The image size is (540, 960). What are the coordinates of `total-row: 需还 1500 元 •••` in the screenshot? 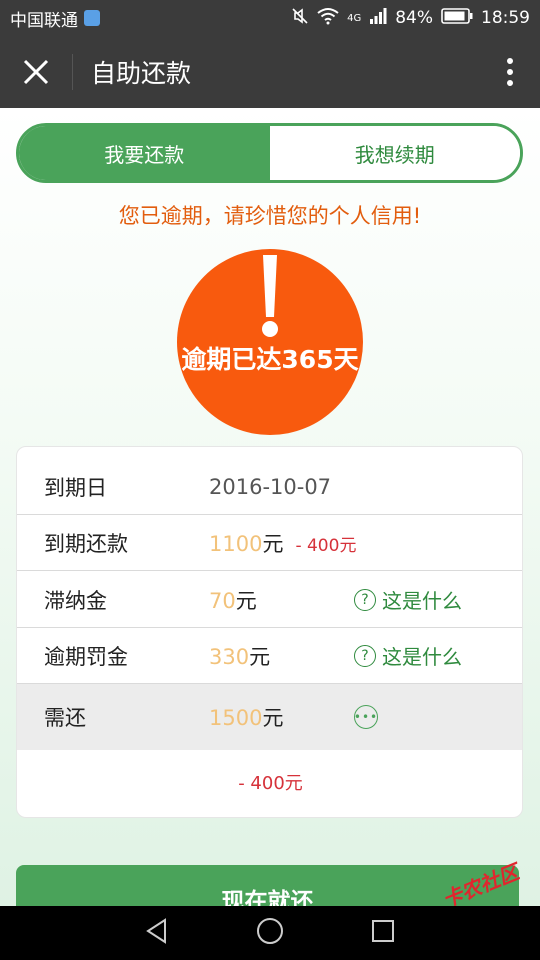 It's located at (269, 717).